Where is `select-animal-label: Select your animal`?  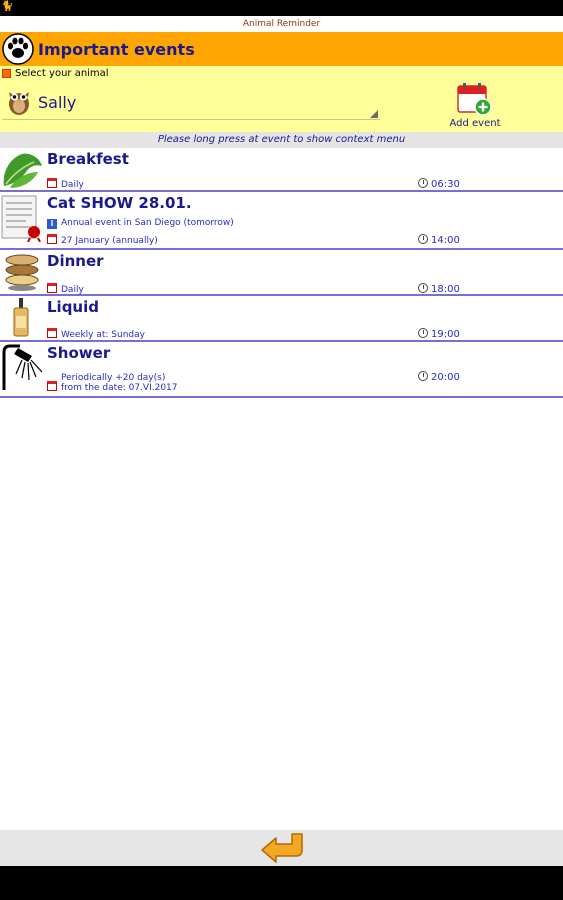
select-animal-label: Select your animal is located at coordinates (62, 73).